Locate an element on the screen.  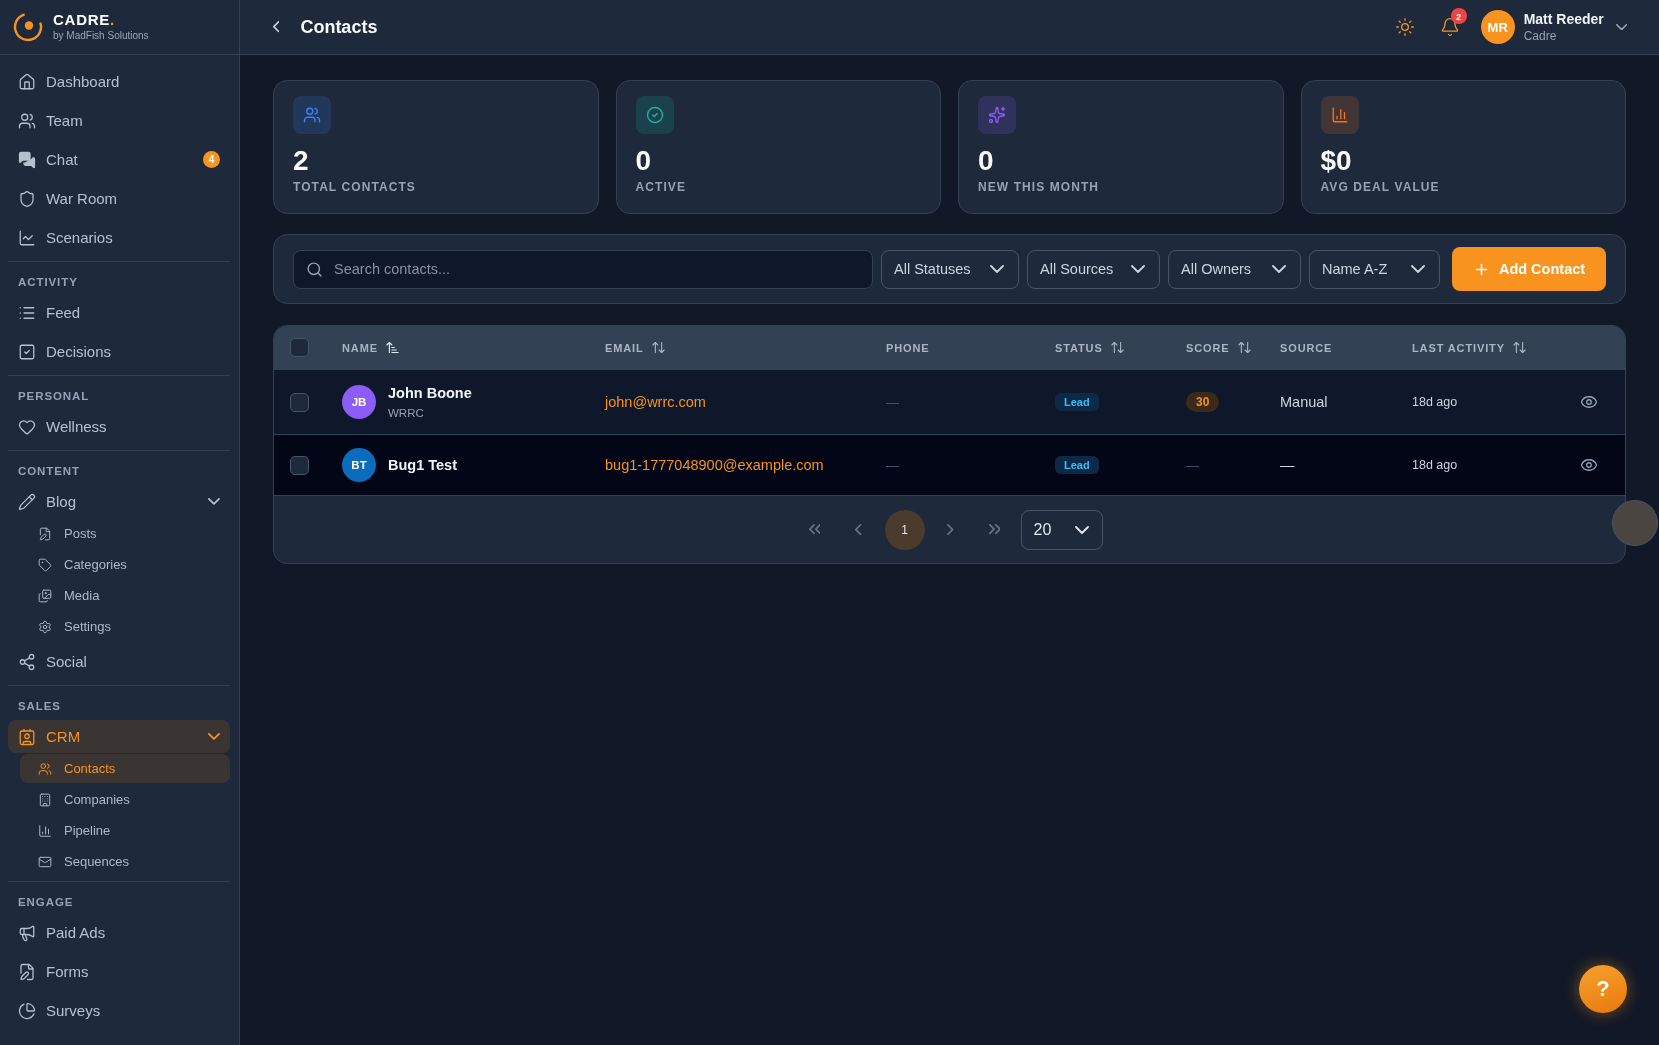
column-header: SOURCE is located at coordinates (1306, 347).